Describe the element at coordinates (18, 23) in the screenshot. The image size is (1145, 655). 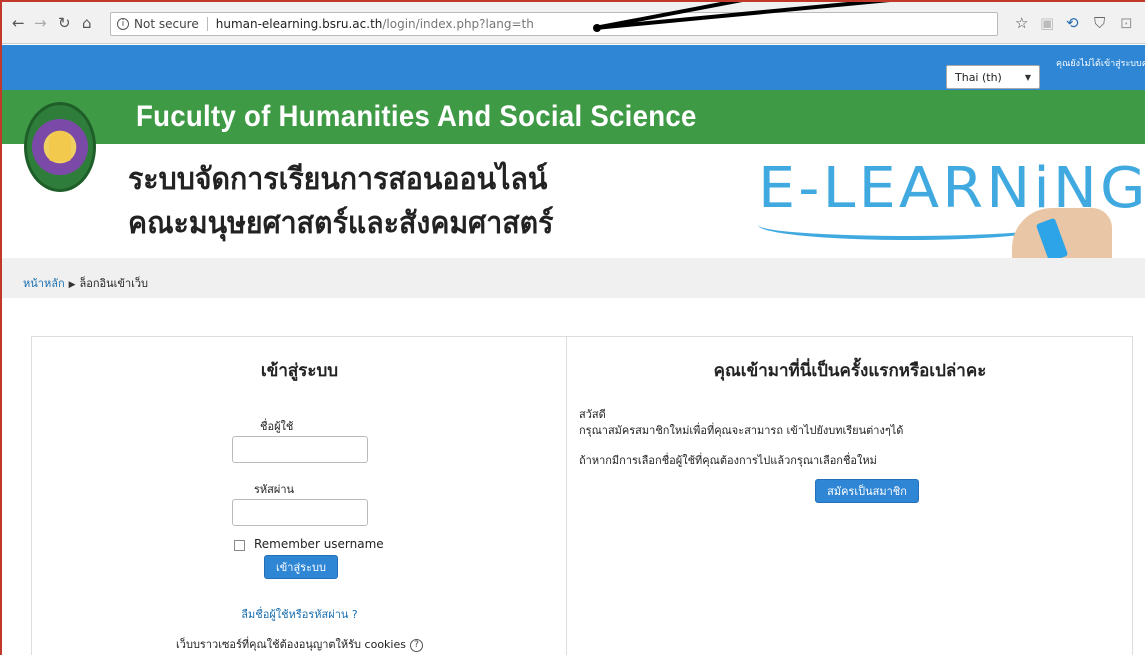
I see `back-icon: ←` at that location.